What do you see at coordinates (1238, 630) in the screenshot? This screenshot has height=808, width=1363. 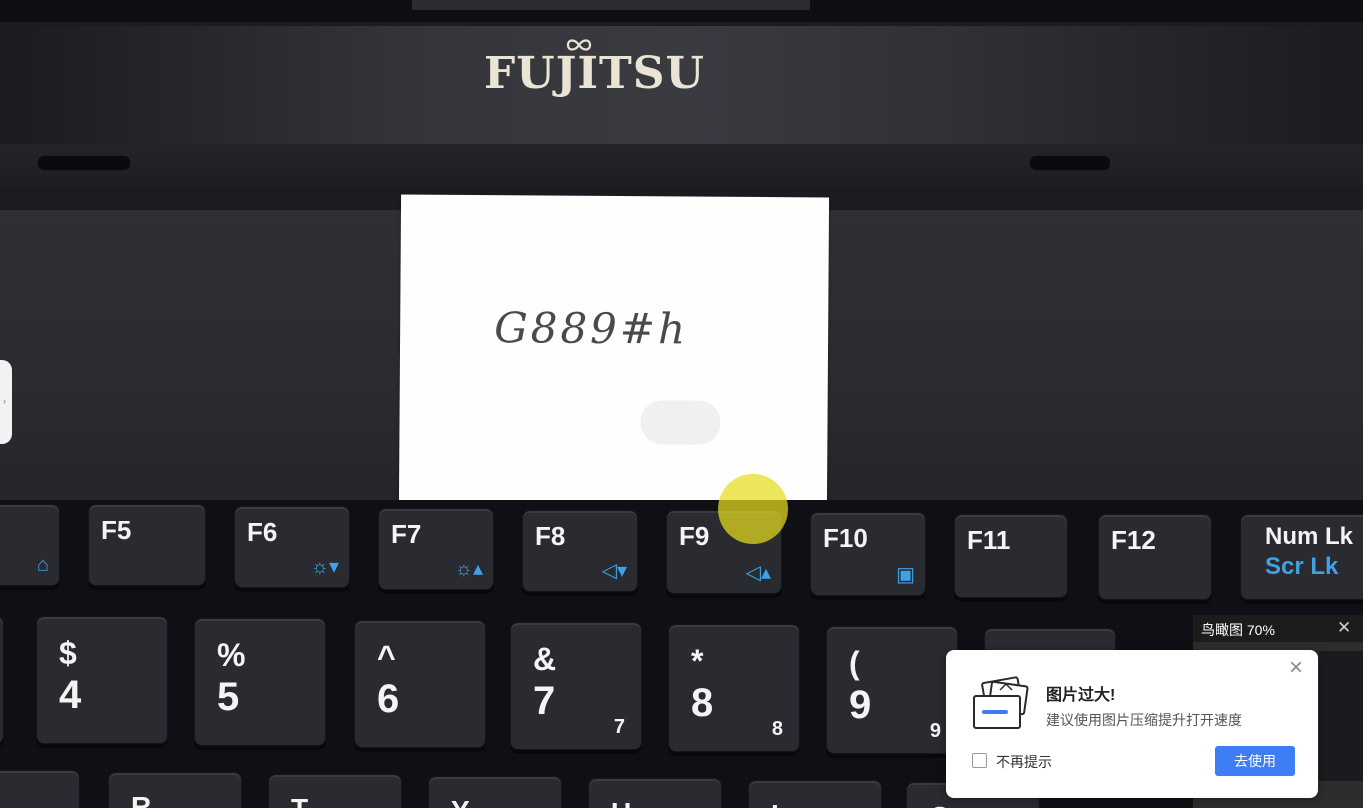 I see `minimap-title: 鸟瞰图 70%` at bounding box center [1238, 630].